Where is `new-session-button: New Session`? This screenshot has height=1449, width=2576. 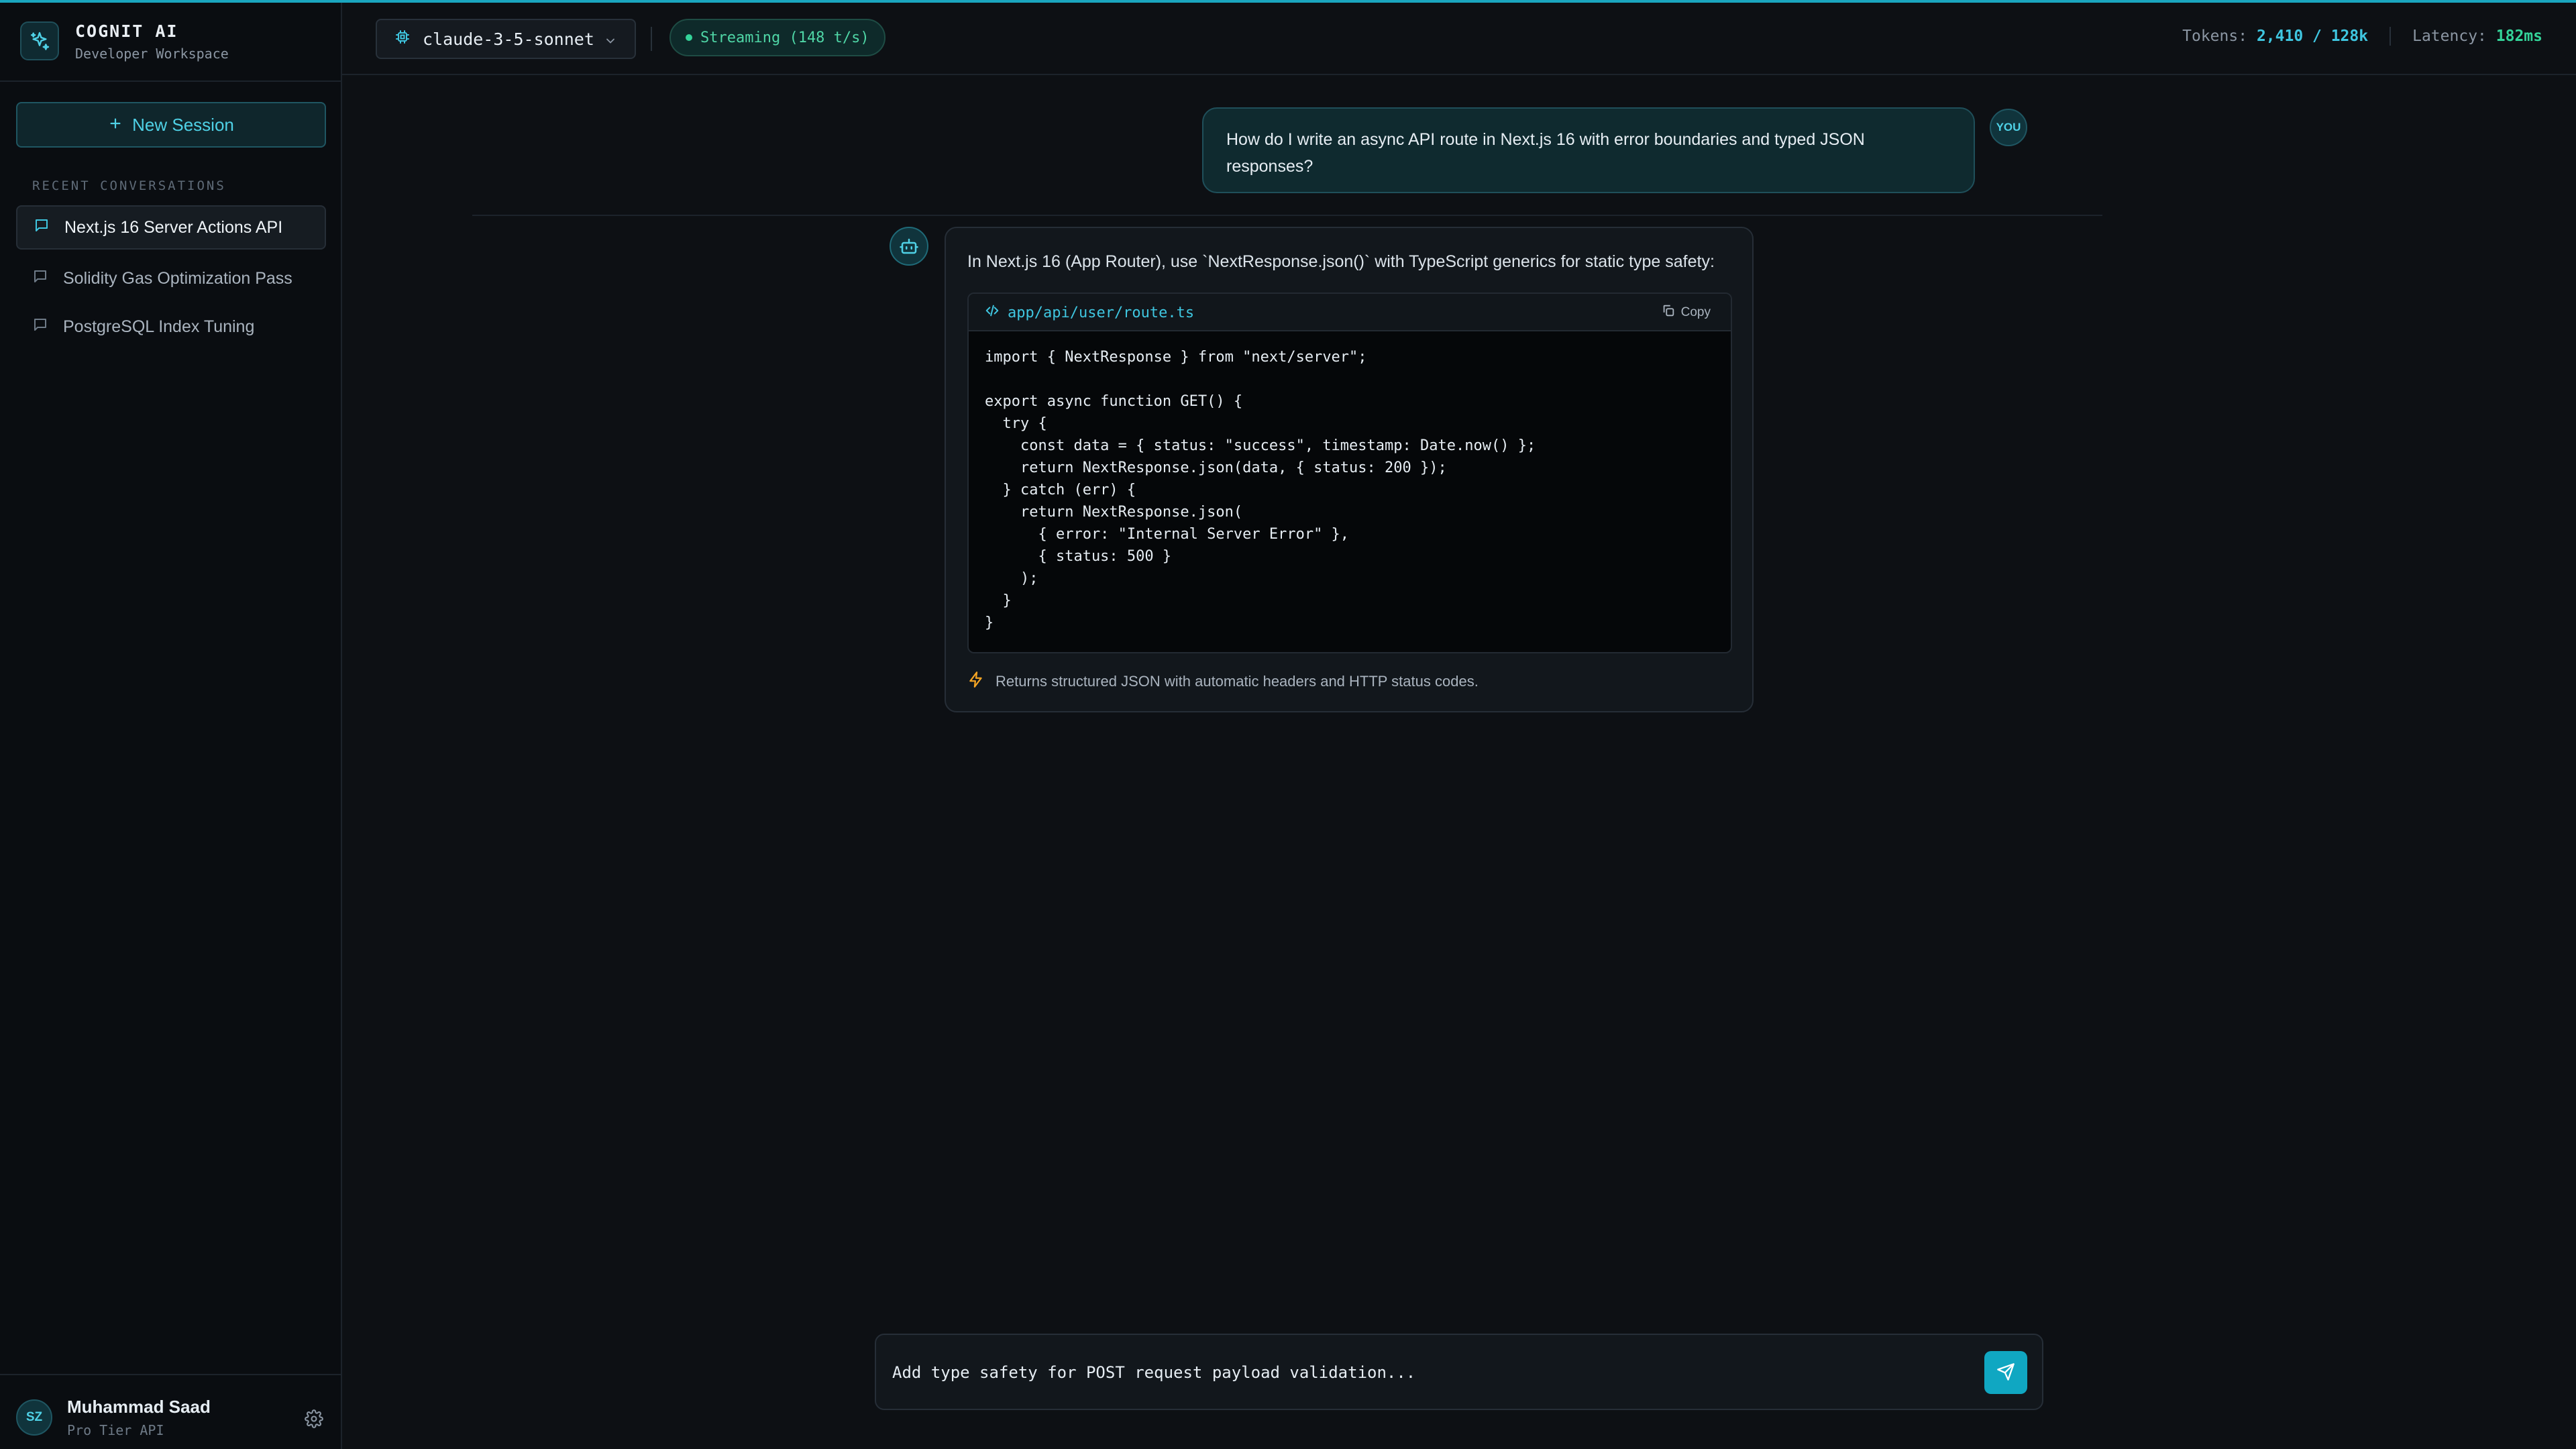
new-session-button: New Session is located at coordinates (171, 125).